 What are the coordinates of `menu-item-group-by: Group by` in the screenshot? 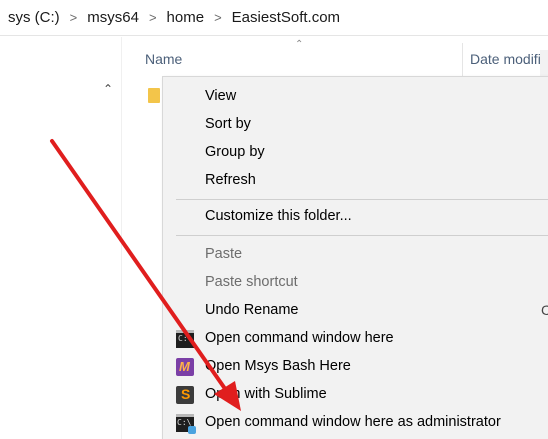 It's located at (355, 153).